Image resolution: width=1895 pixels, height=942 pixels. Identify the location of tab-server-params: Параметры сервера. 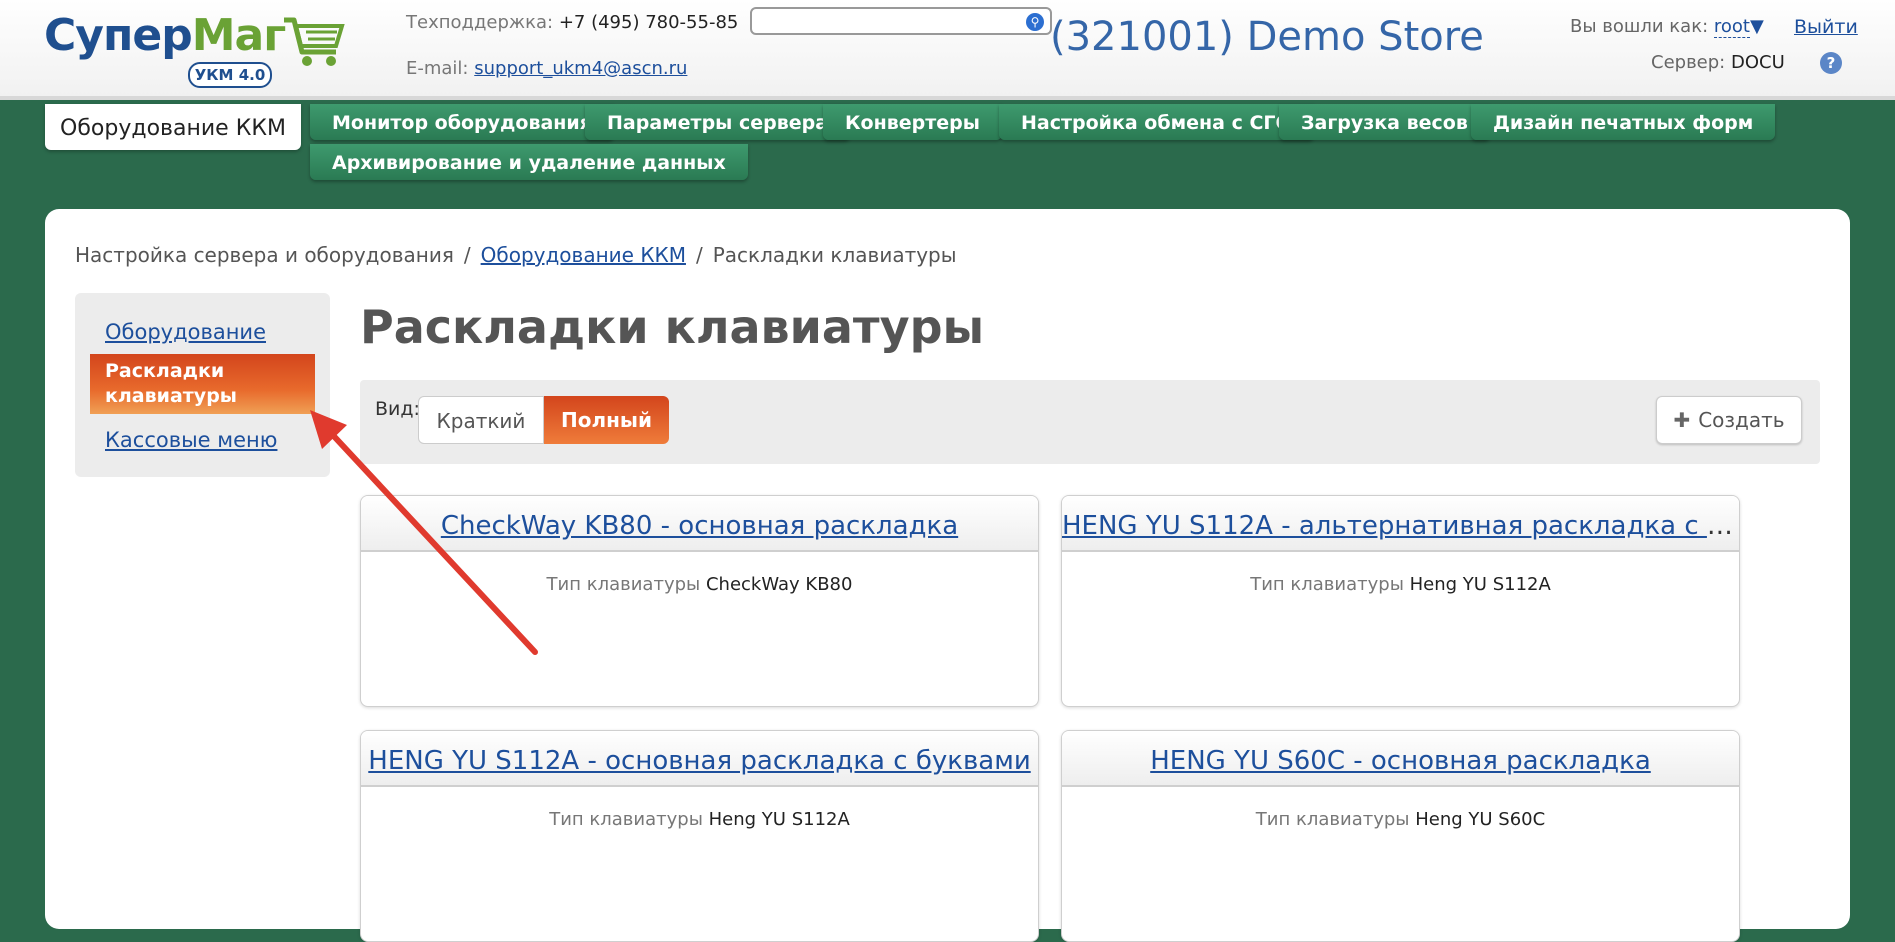
(718, 122).